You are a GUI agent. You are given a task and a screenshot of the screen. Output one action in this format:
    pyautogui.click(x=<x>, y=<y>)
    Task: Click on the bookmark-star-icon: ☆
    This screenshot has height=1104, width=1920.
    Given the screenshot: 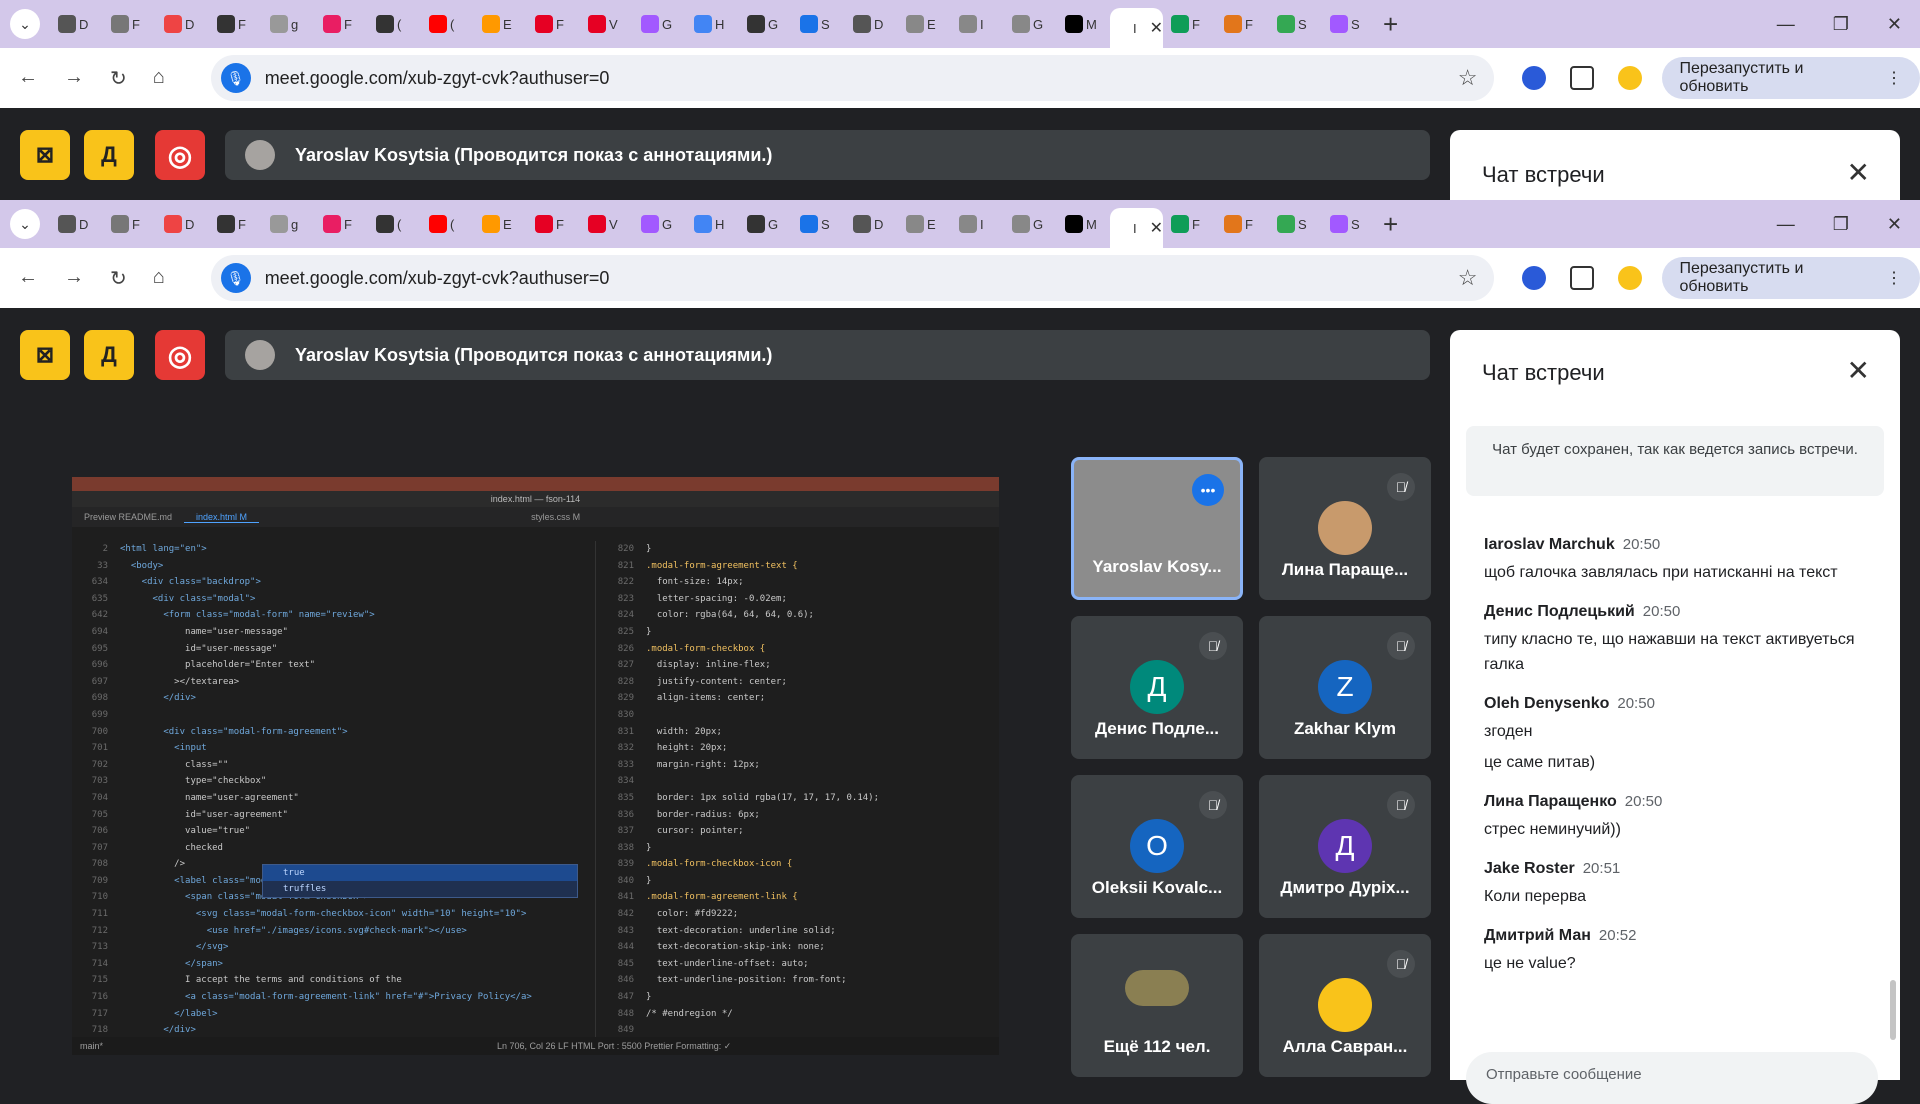 What is the action you would take?
    pyautogui.click(x=1468, y=78)
    